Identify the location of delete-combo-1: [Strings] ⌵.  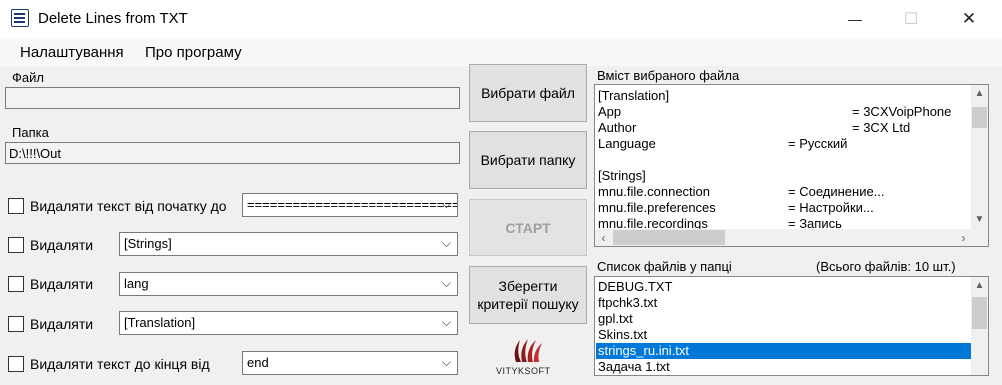
(288, 244).